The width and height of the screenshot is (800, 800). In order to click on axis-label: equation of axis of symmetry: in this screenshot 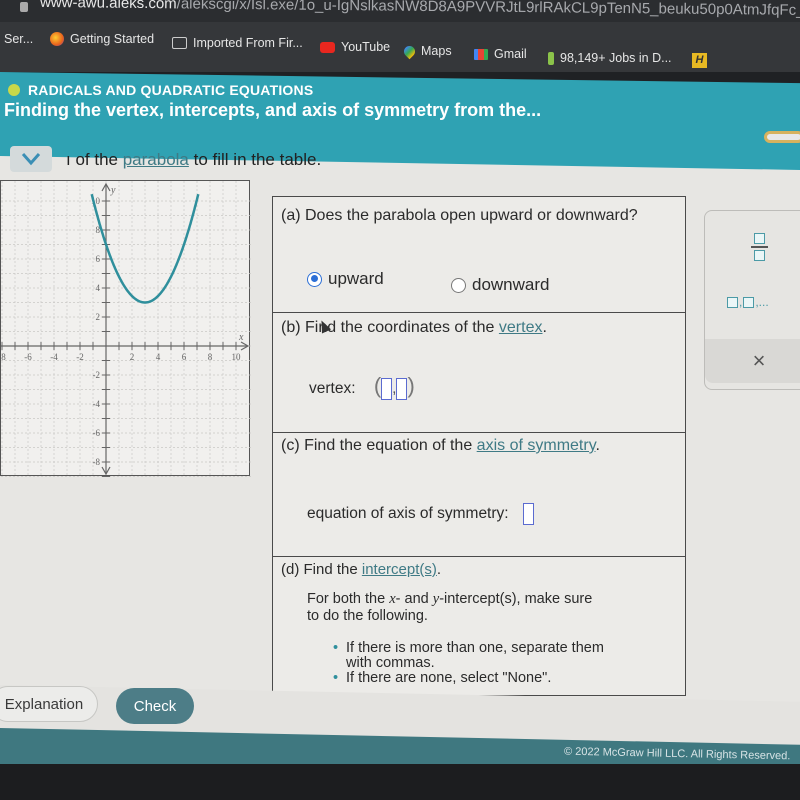, I will do `click(408, 514)`.